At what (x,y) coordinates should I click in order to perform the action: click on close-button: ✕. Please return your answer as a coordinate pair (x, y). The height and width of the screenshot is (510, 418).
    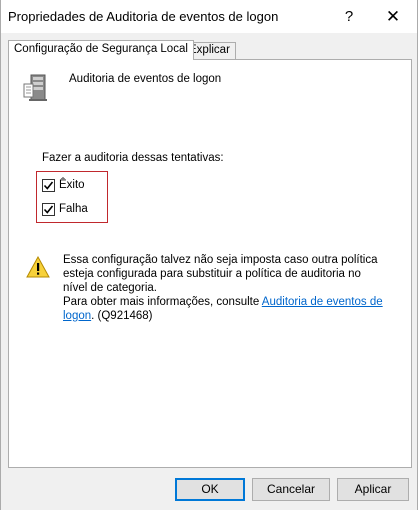
    Looking at the image, I should click on (393, 17).